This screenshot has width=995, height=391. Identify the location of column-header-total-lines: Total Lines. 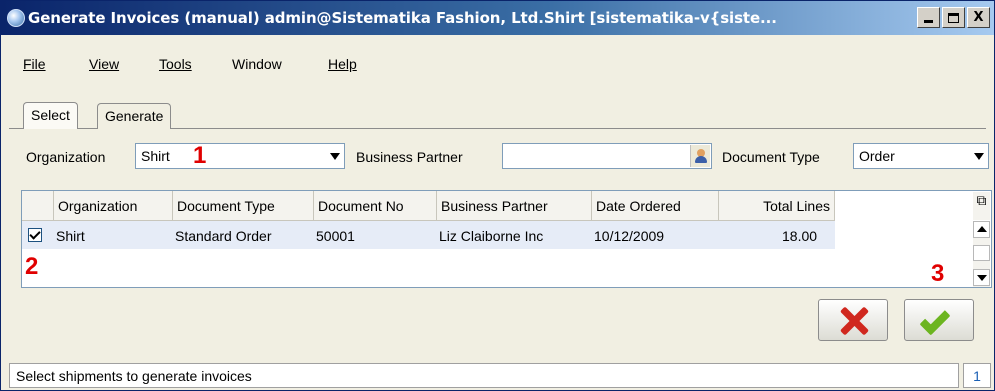
(777, 206).